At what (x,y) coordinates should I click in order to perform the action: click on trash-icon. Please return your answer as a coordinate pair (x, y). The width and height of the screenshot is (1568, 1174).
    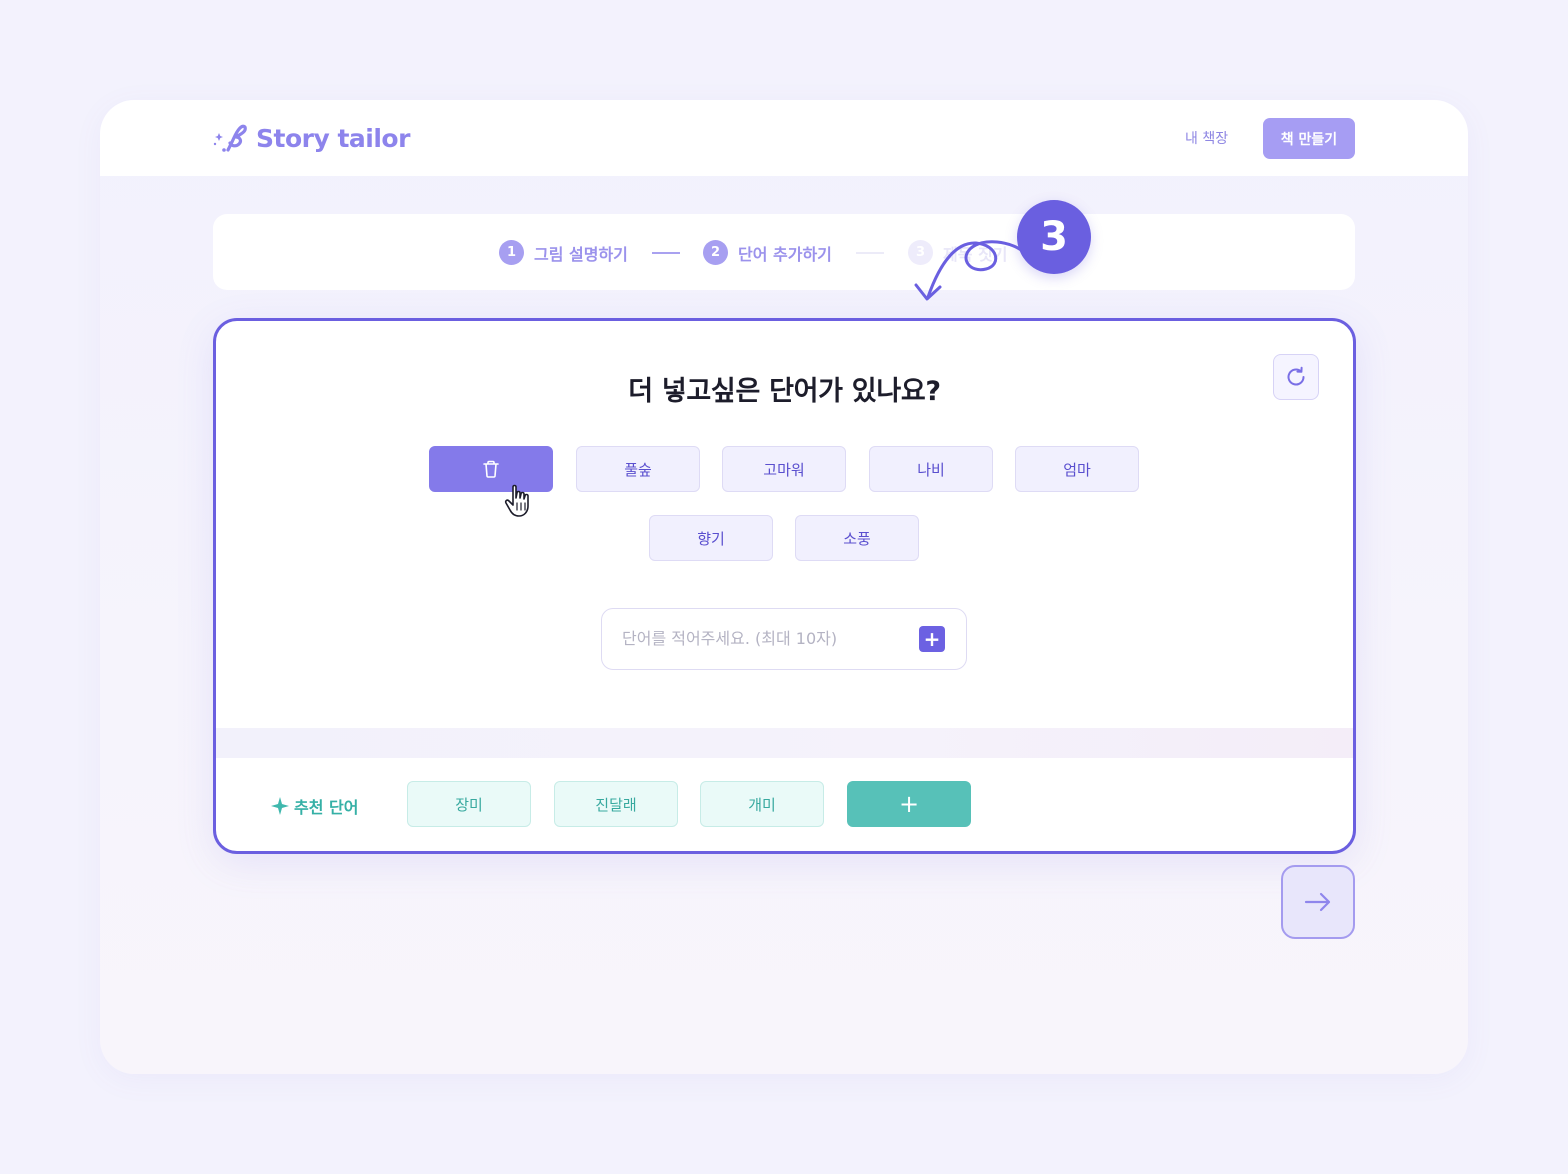
    Looking at the image, I should click on (491, 469).